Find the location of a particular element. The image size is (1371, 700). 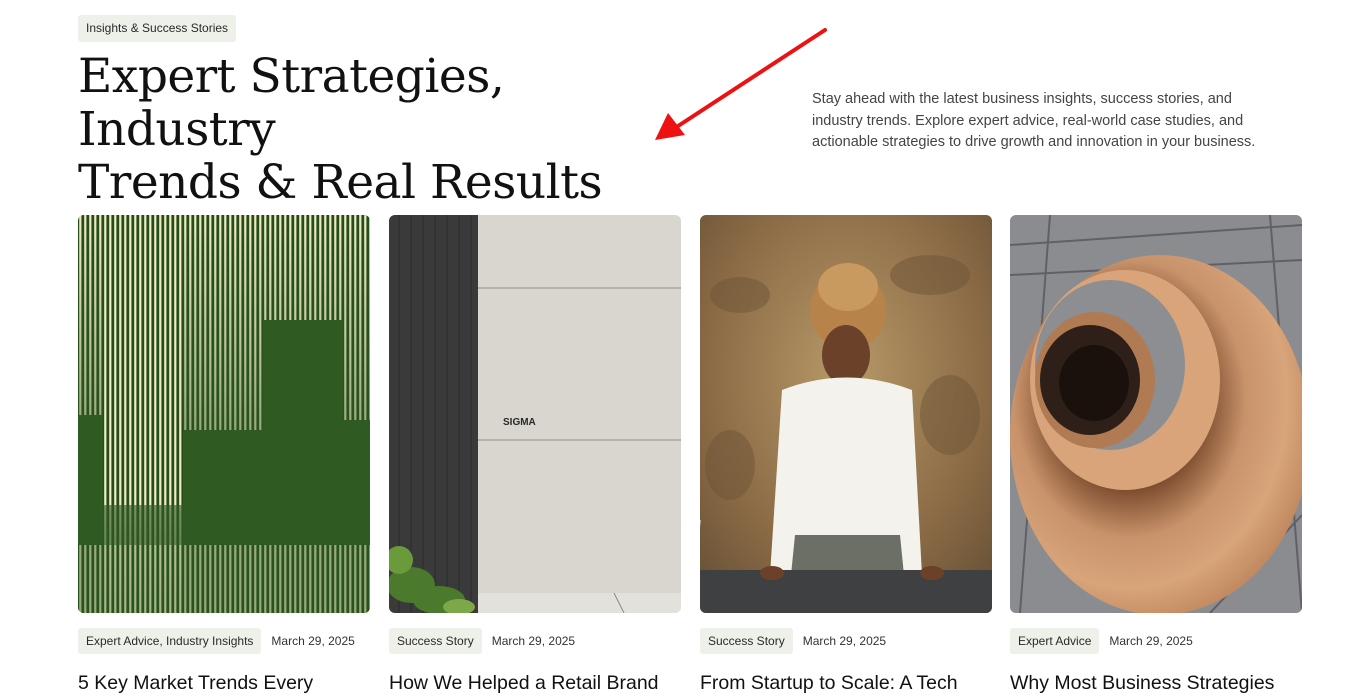

page-title-line-2: Trends & Real Results is located at coordinates (340, 182).